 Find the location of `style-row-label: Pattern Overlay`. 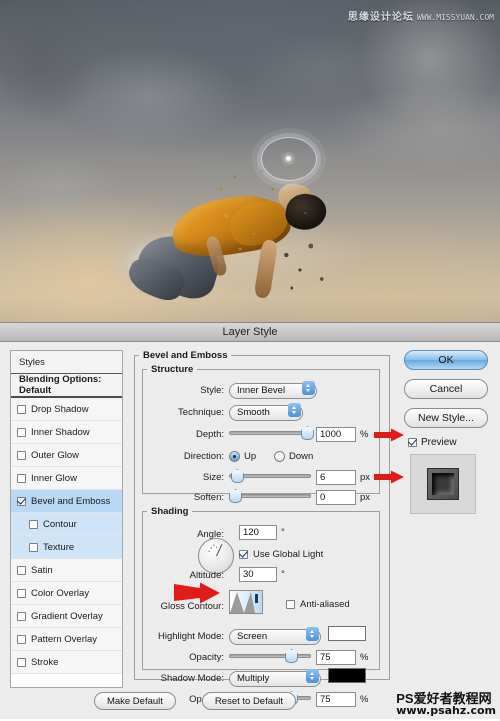

style-row-label: Pattern Overlay is located at coordinates (64, 639).